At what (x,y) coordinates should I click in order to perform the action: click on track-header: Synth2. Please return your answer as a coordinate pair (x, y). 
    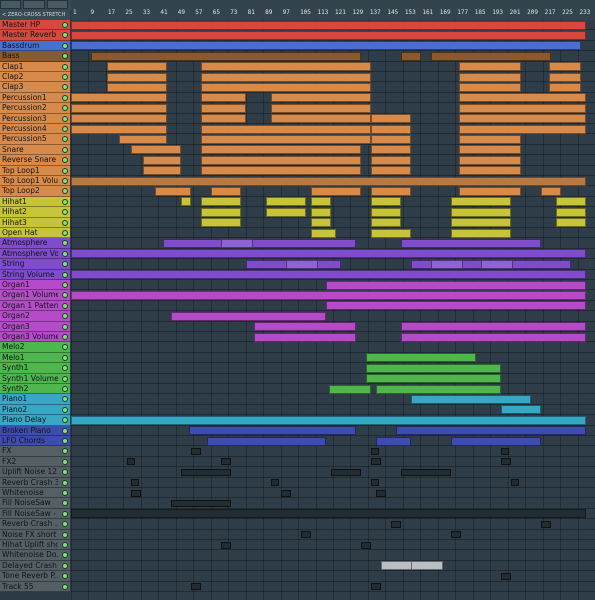
    Looking at the image, I should click on (35, 389).